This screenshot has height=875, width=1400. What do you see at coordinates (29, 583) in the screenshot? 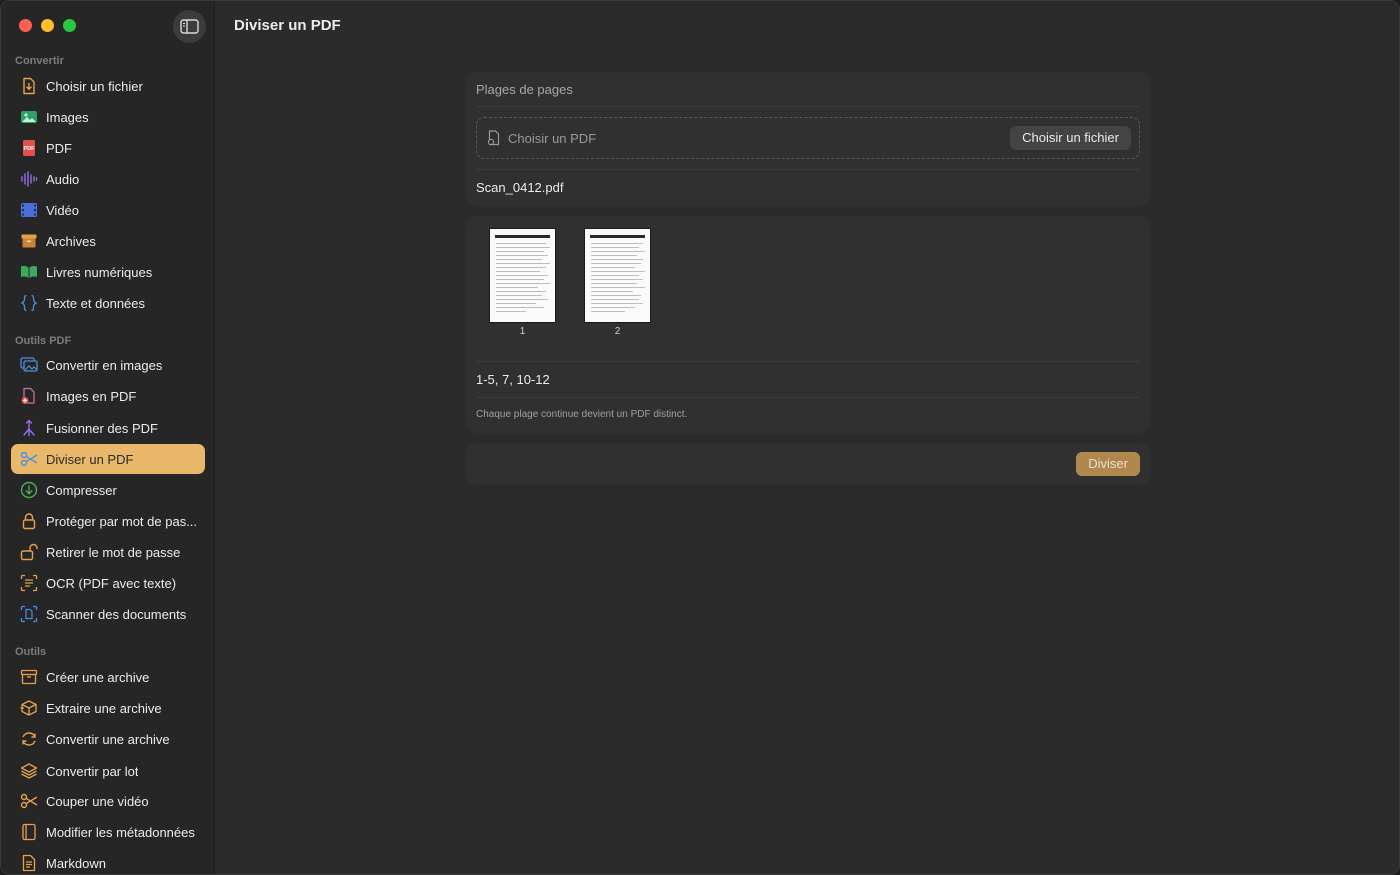
I see `text-viewfinder-icon` at bounding box center [29, 583].